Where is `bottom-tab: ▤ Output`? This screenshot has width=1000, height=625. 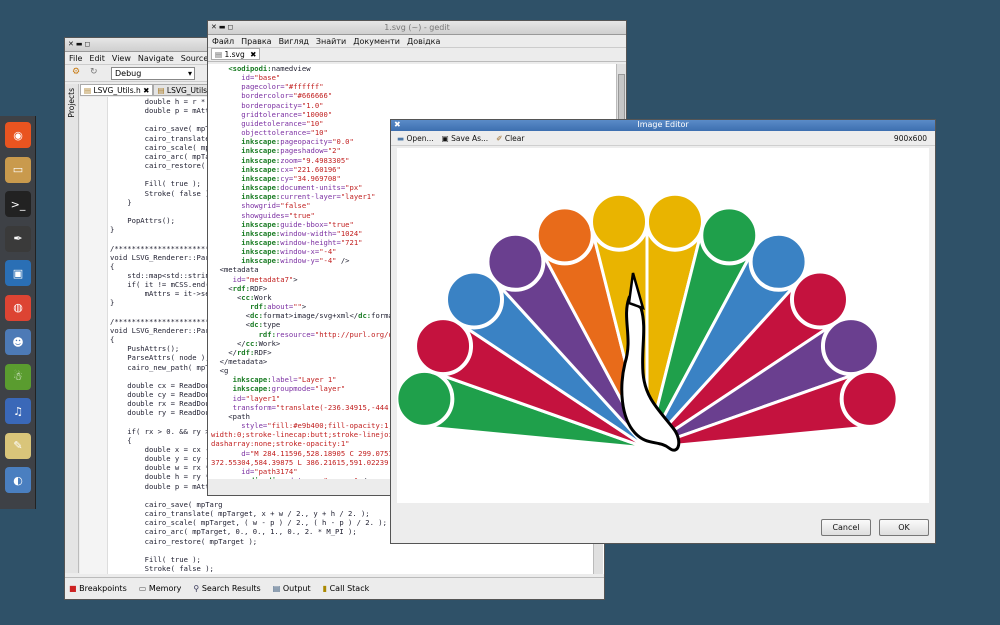
bottom-tab: ▤ Output is located at coordinates (292, 588).